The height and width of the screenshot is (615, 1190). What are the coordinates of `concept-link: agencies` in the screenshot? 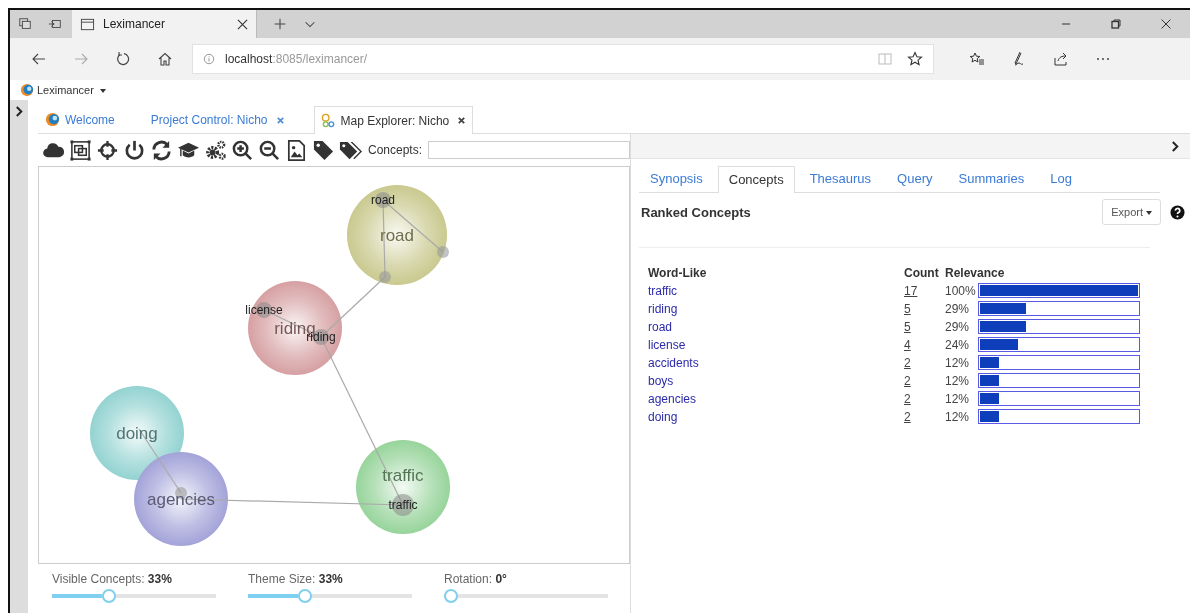 It's located at (776, 398).